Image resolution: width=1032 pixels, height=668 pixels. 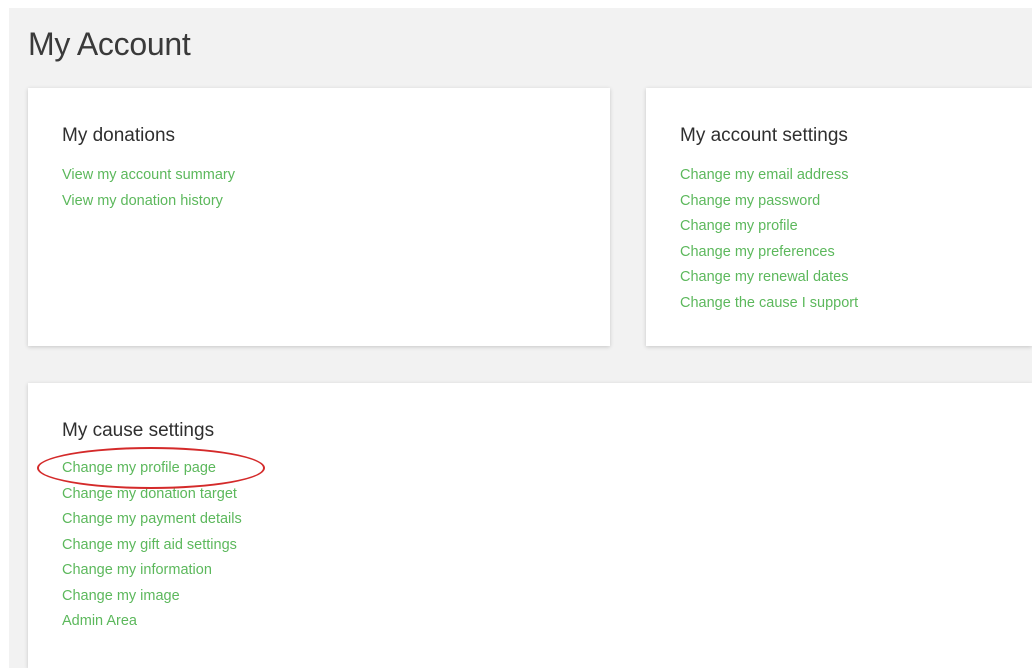 What do you see at coordinates (138, 430) in the screenshot?
I see `my-cause-settings-heading: My cause settings` at bounding box center [138, 430].